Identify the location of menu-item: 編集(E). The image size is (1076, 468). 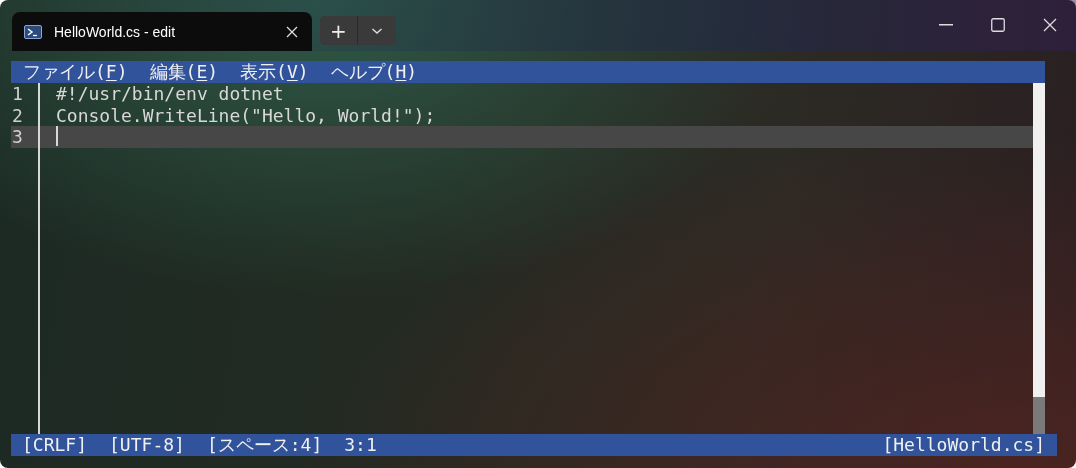
(184, 72).